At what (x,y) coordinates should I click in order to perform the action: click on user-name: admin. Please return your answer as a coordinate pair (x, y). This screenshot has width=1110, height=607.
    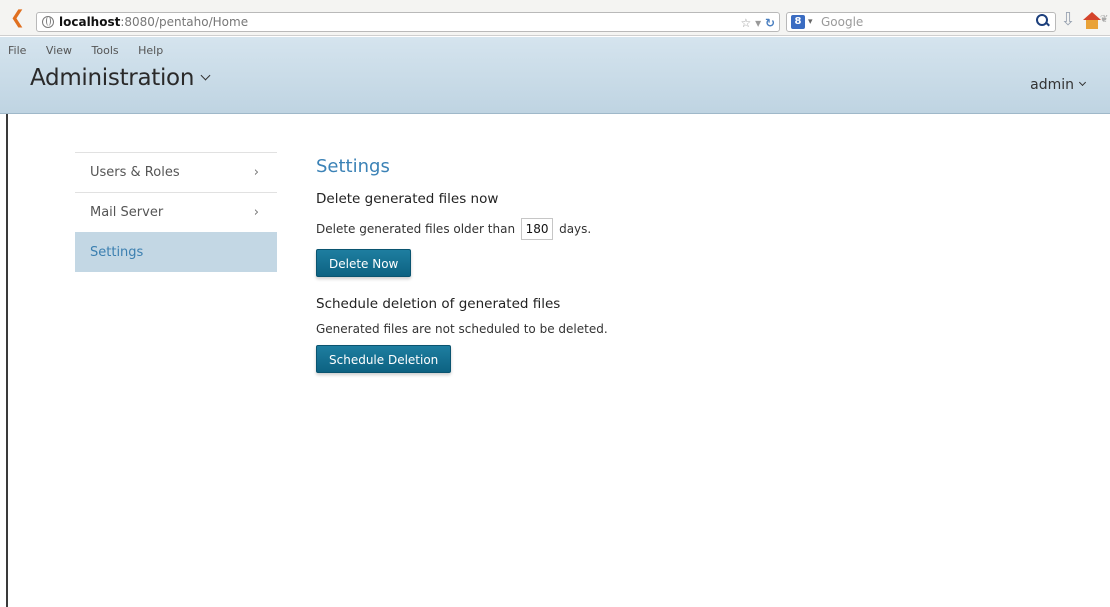
    Looking at the image, I should click on (1052, 85).